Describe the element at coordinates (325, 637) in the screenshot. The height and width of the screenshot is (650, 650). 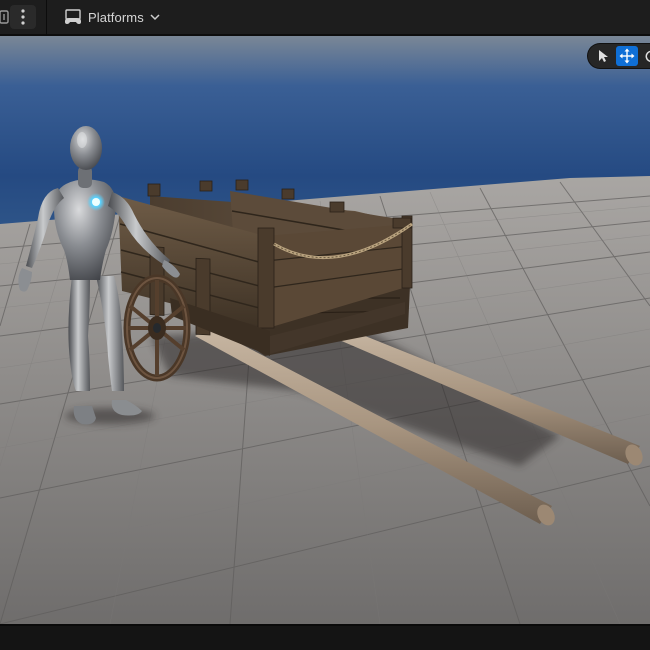
I see `bottom-status-bar` at that location.